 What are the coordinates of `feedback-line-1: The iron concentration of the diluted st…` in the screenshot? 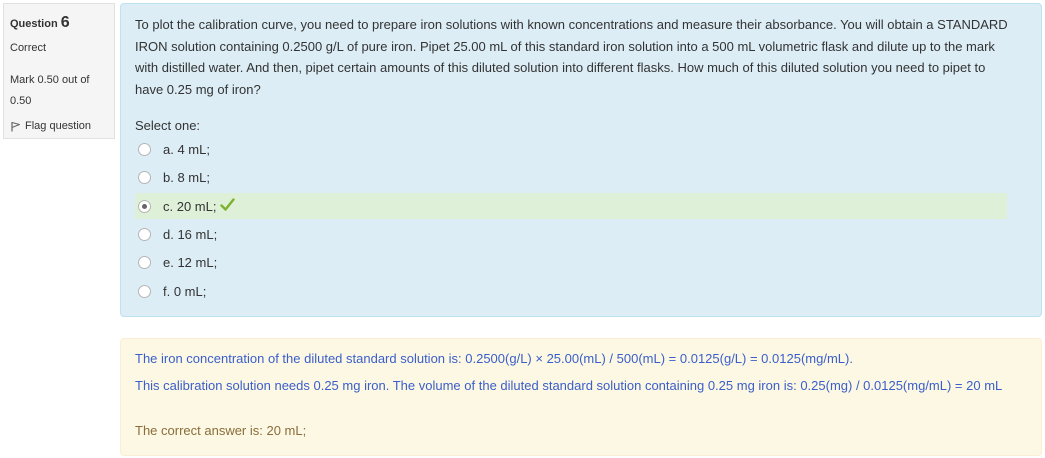 It's located at (494, 358).